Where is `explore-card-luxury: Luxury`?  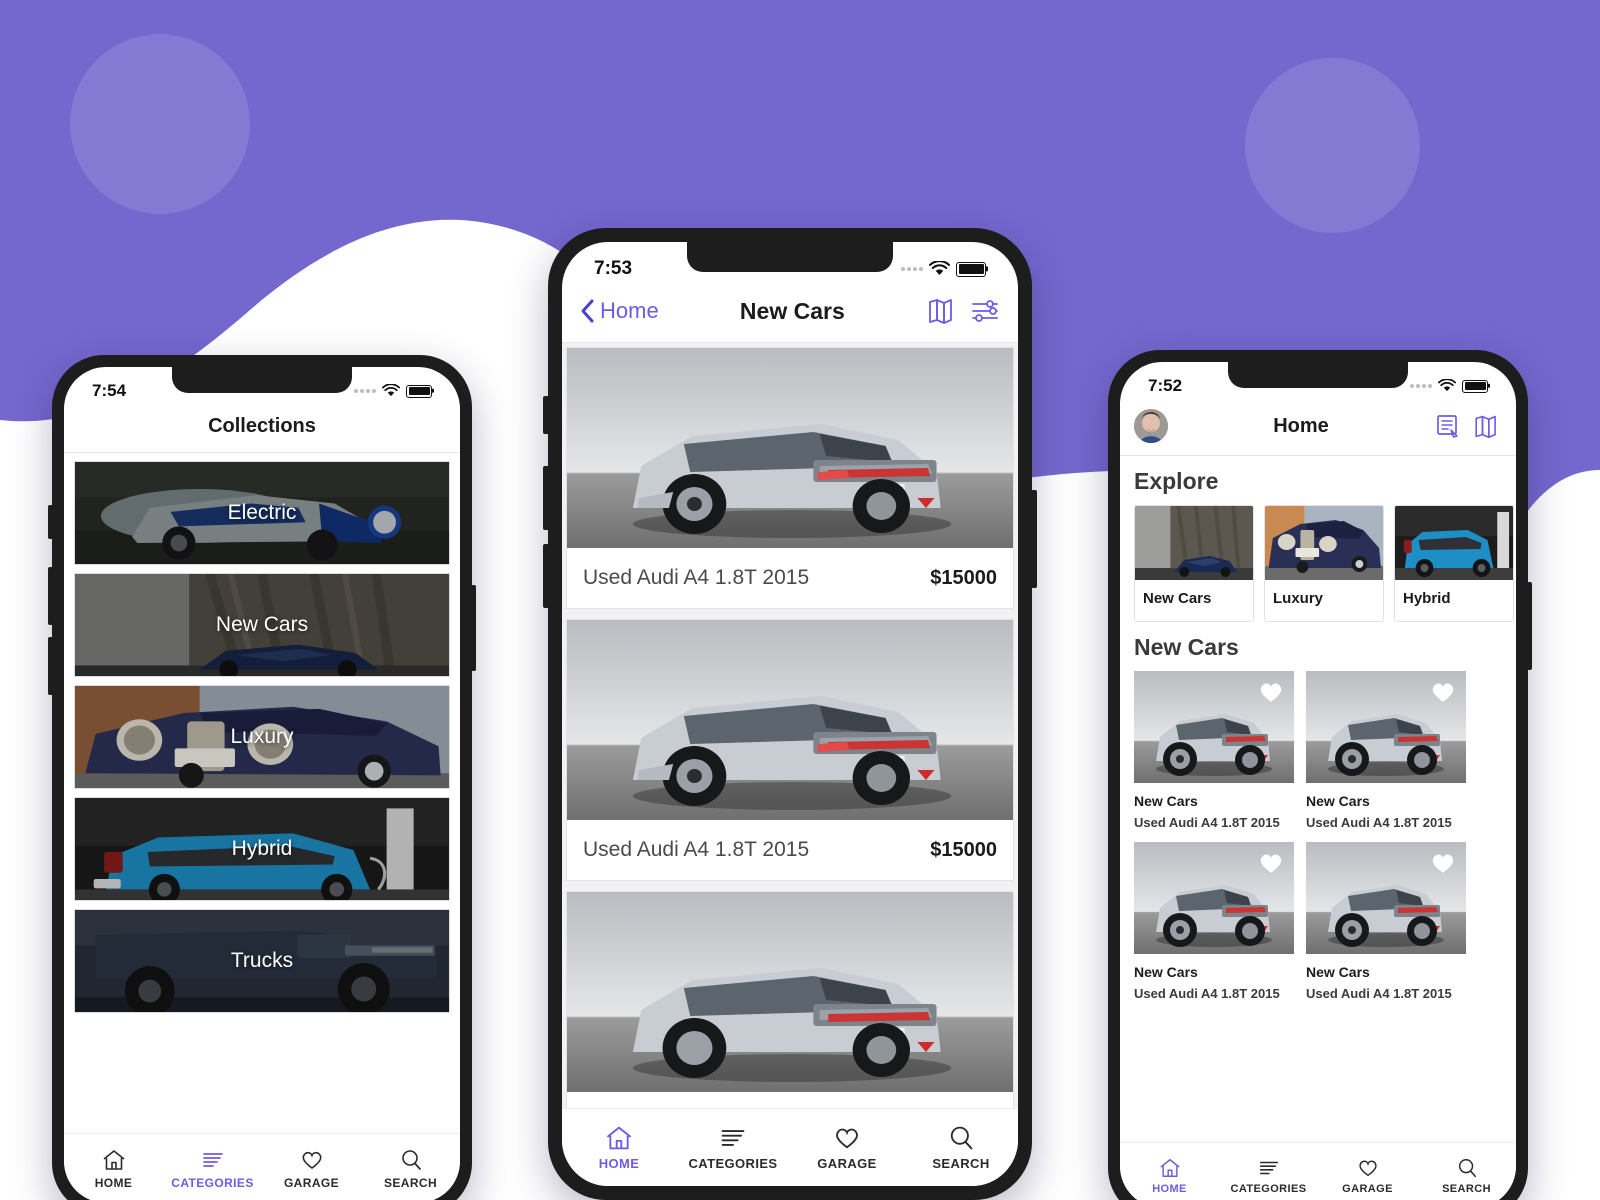 explore-card-luxury: Luxury is located at coordinates (1324, 563).